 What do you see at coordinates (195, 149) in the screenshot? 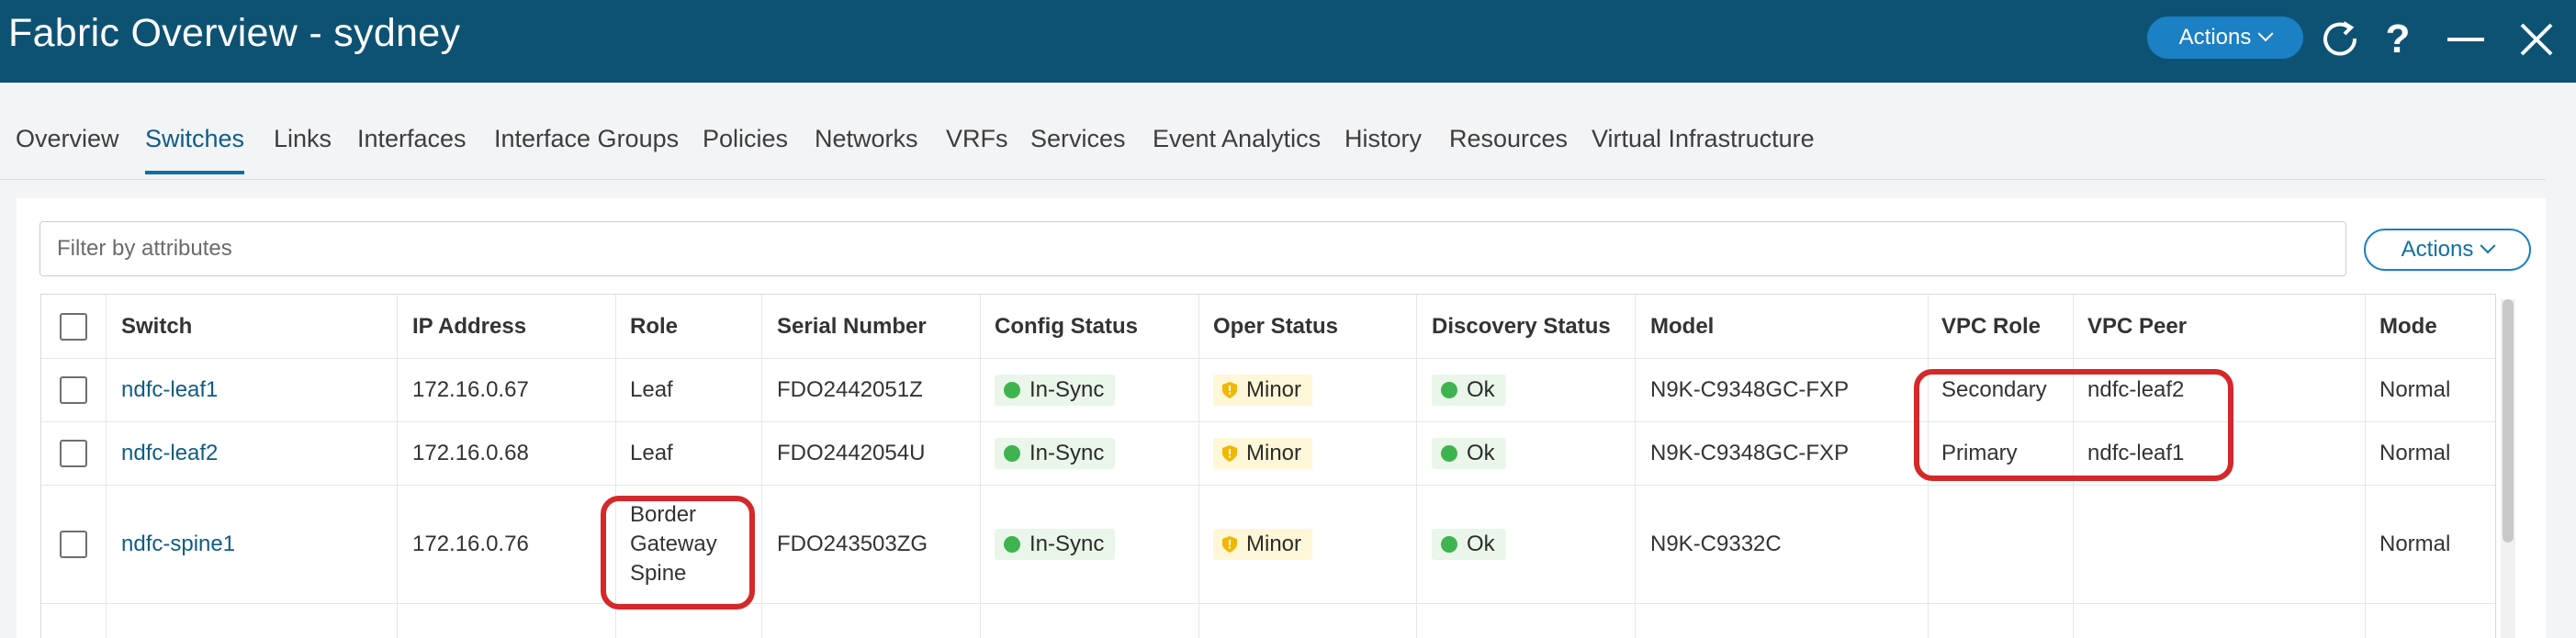
I see `tab-switches: Switches` at bounding box center [195, 149].